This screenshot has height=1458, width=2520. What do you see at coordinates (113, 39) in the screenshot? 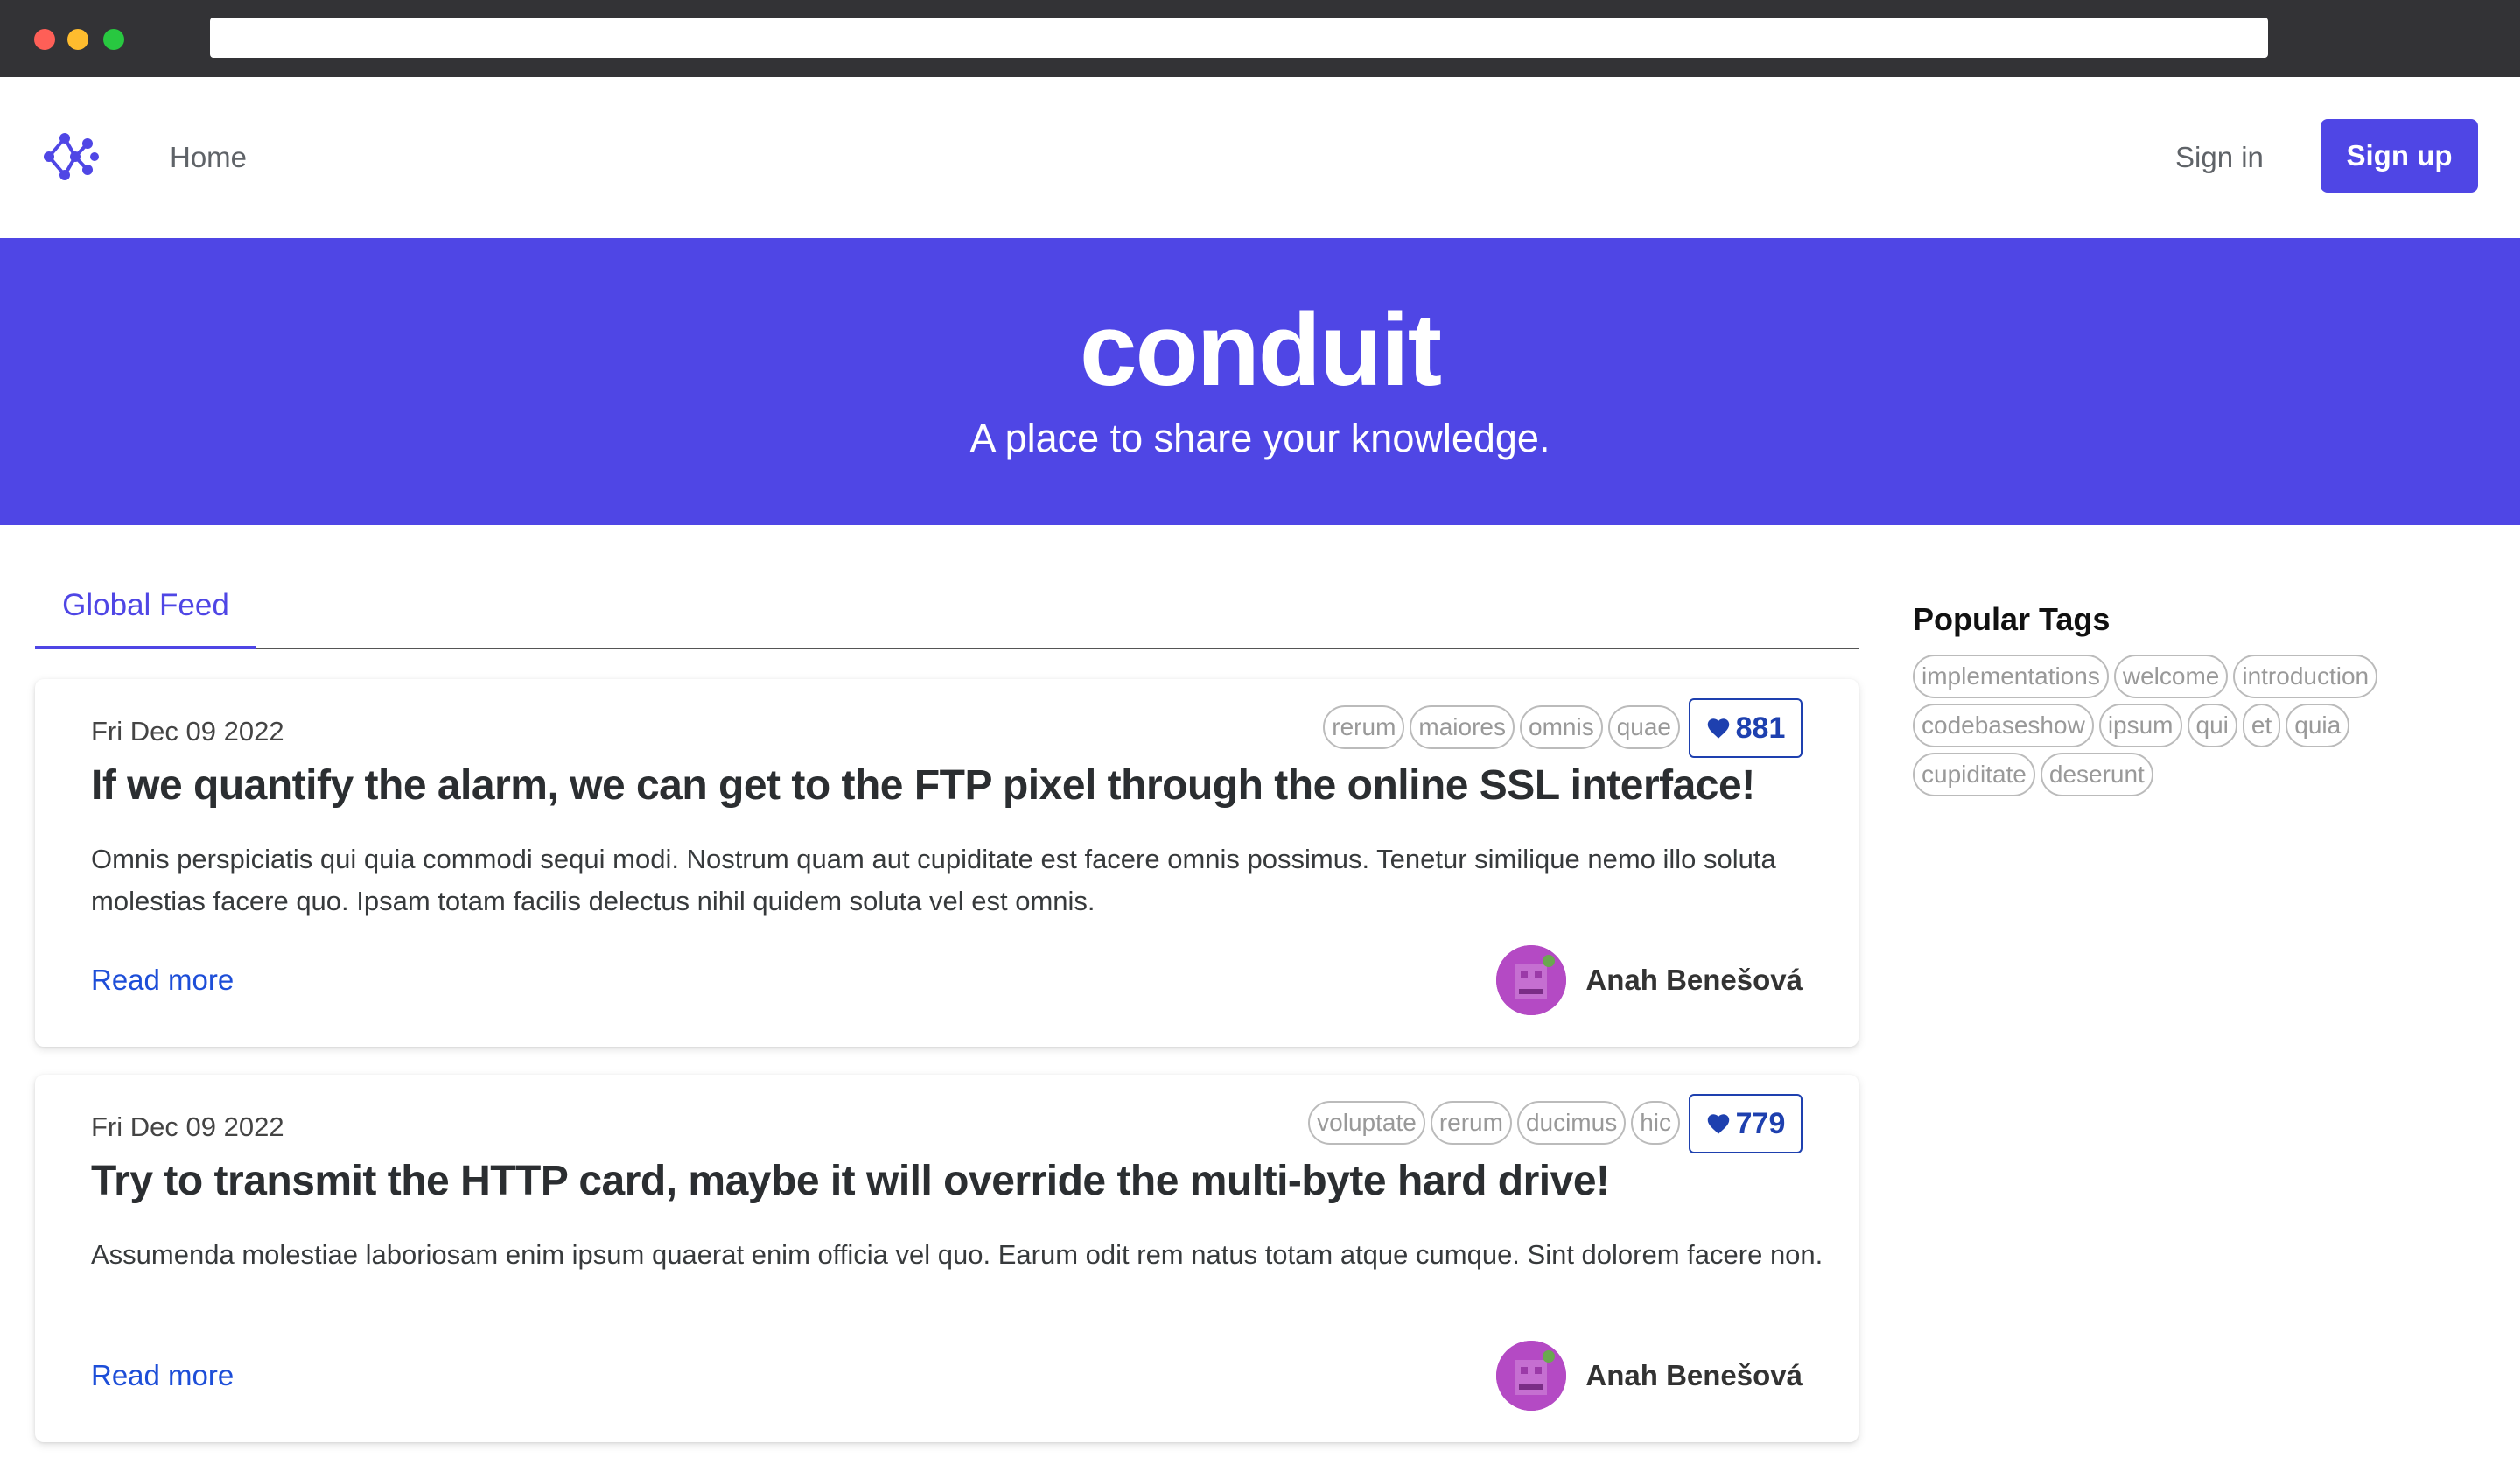
I see `window-maximize-button` at bounding box center [113, 39].